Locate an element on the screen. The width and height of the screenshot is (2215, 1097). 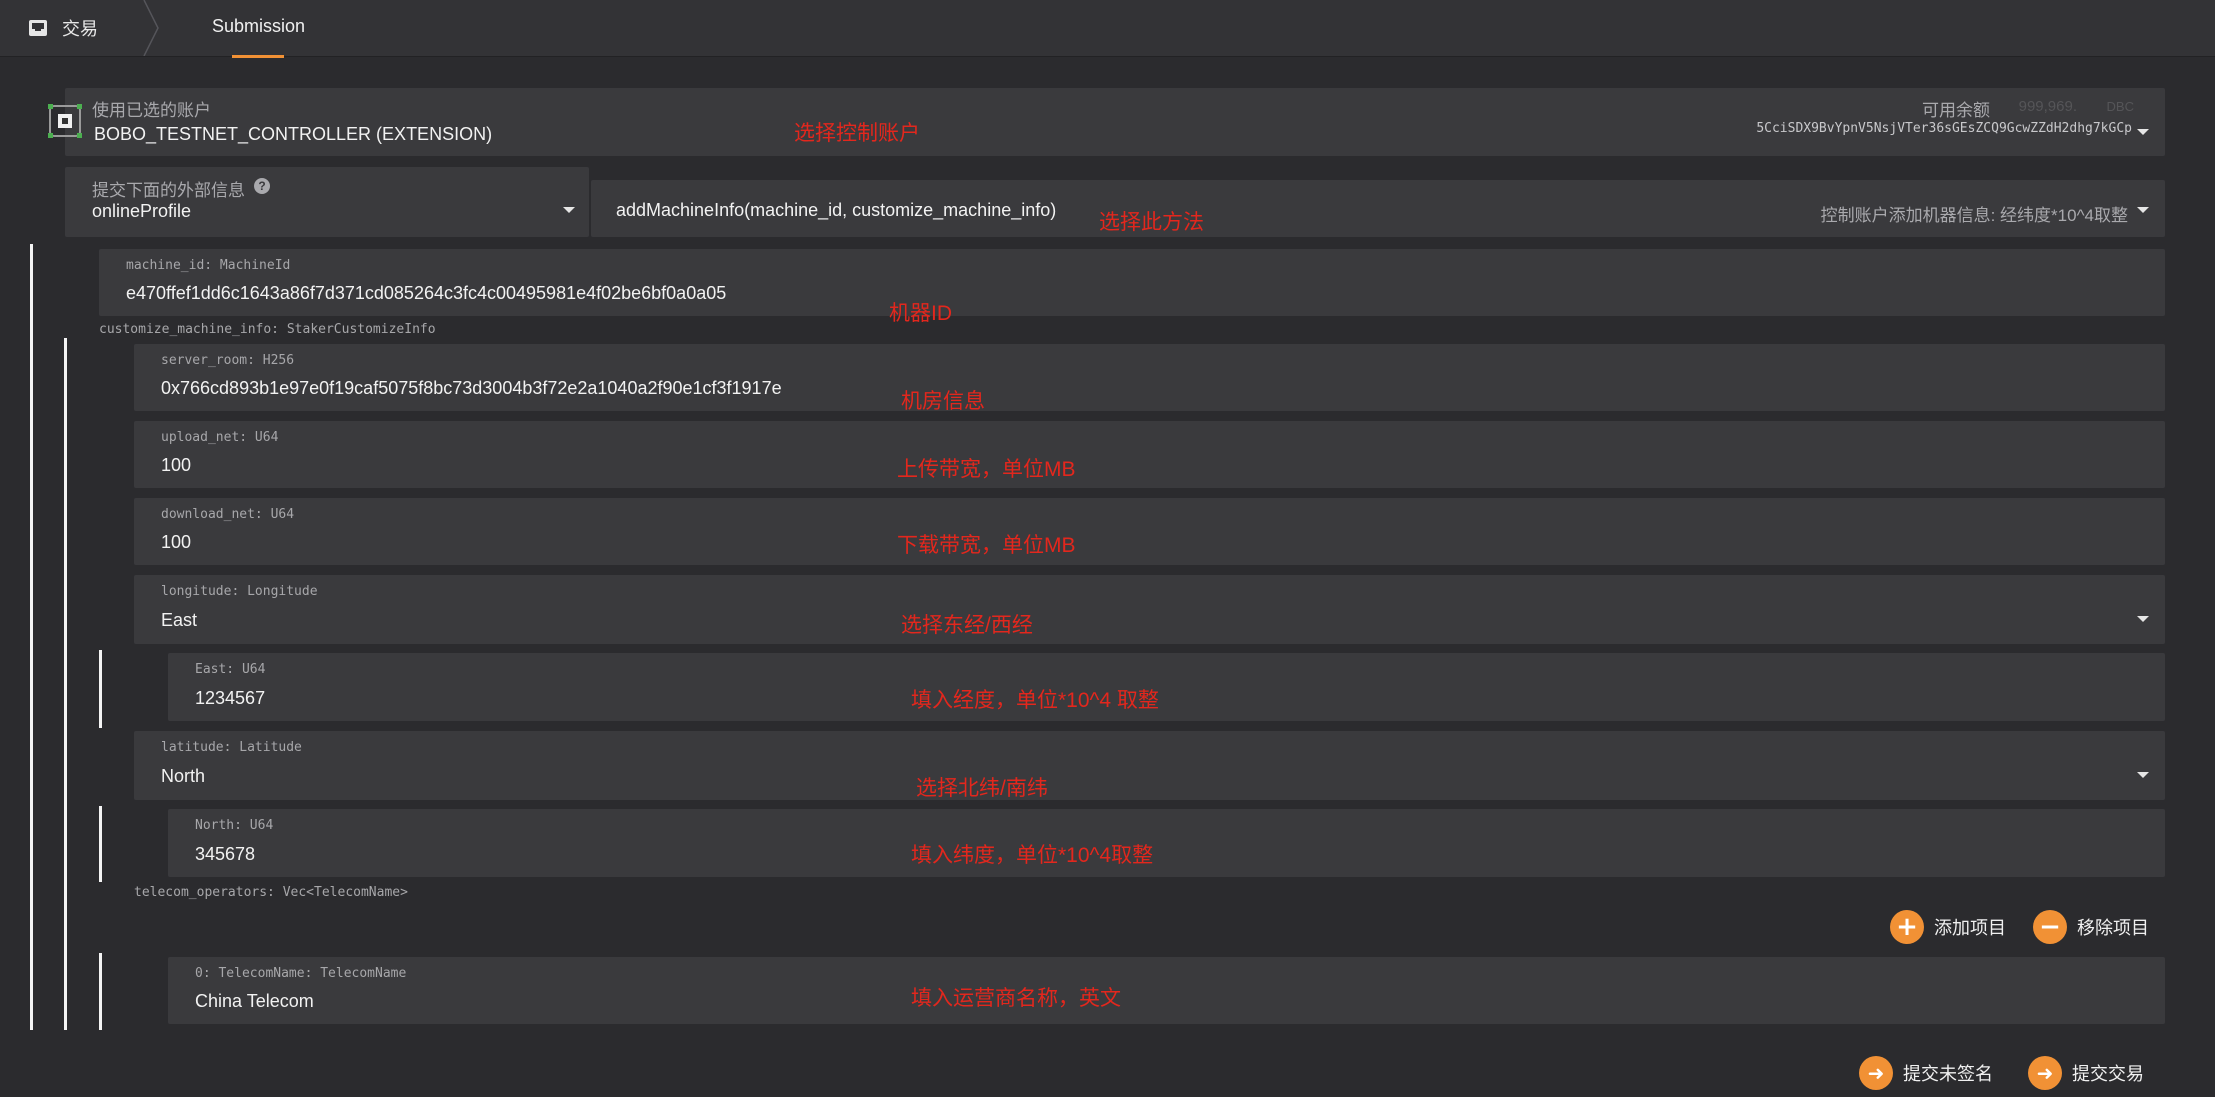
submit-transaction-button: ➜ 提交交易 is located at coordinates (2086, 1073).